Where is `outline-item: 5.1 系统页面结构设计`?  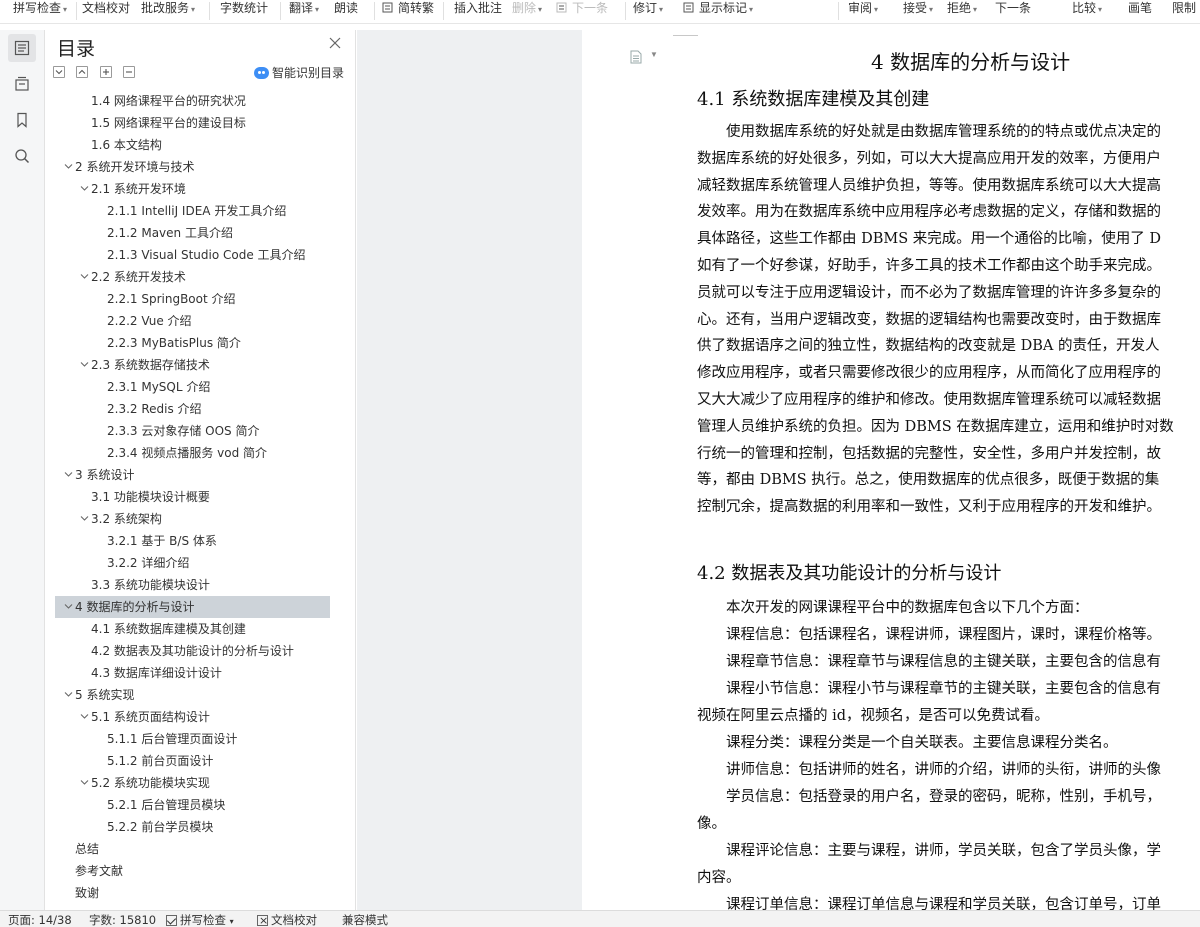 outline-item: 5.1 系统页面结构设计 is located at coordinates (192, 717).